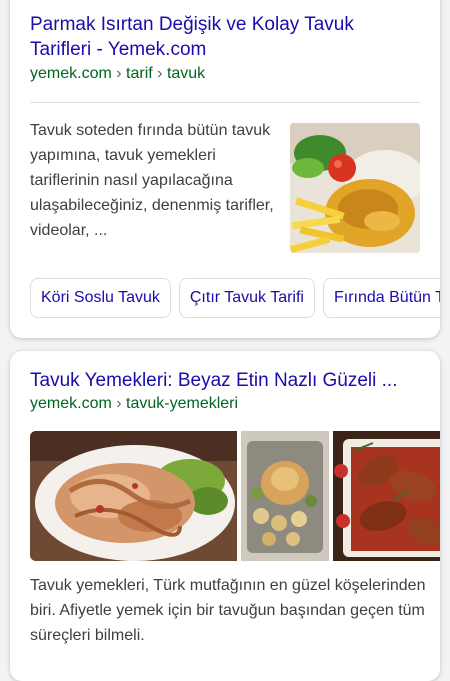  I want to click on chip-firinda-butun-tavuk: Fırında Bütün Tavuk, so click(381, 298).